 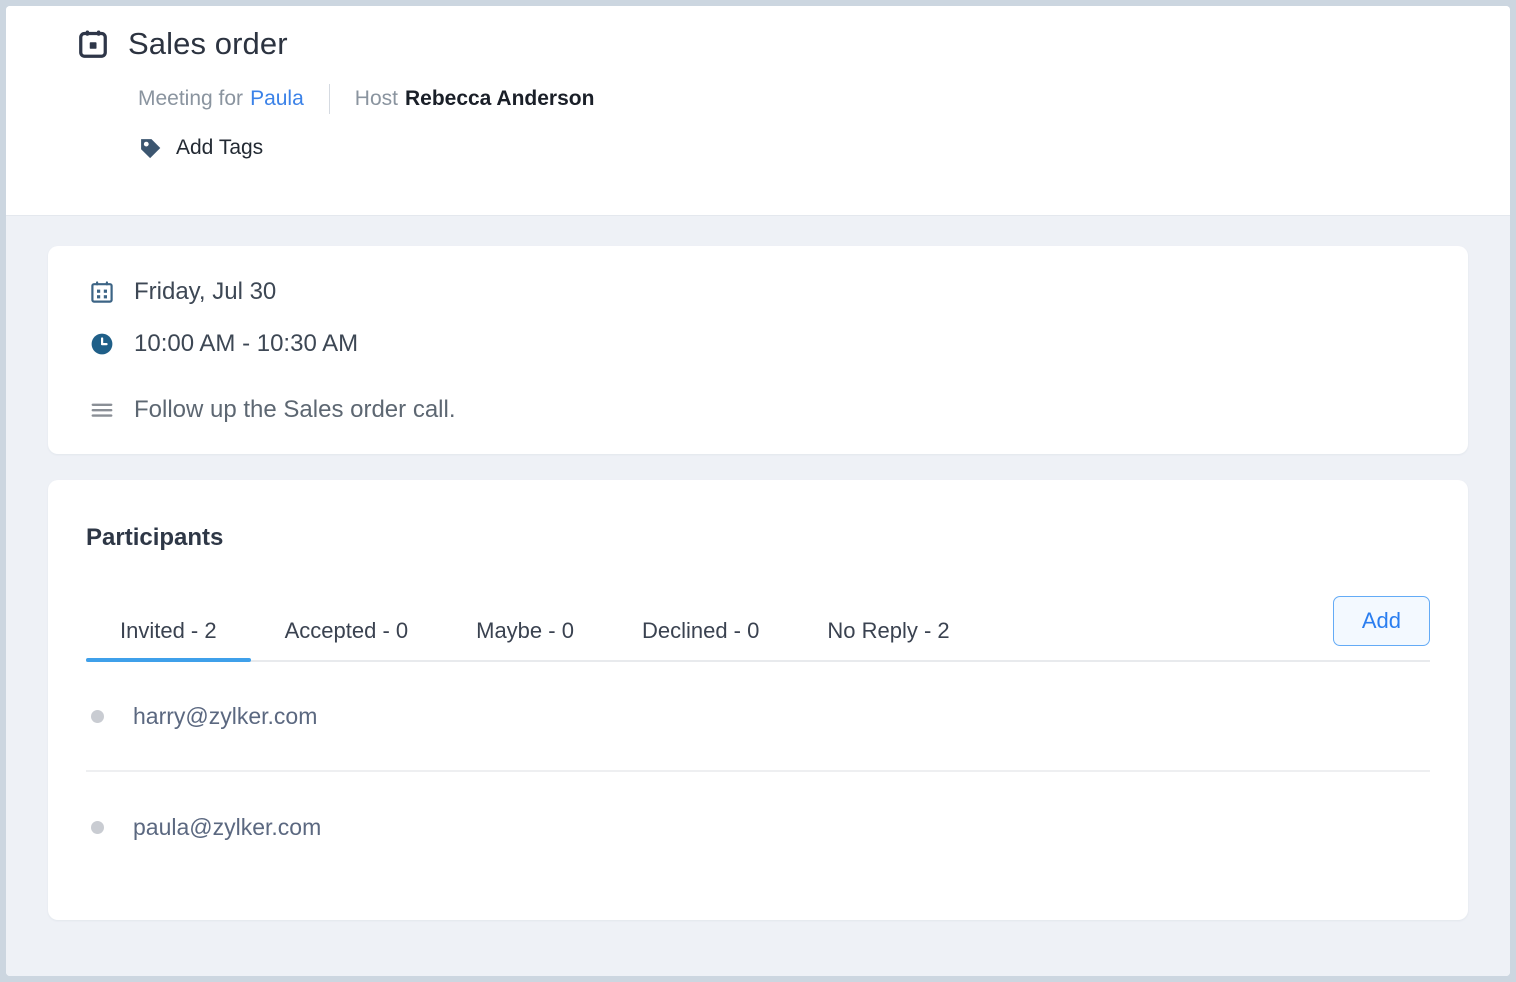 I want to click on participant-email: paula@zylker.com, so click(x=227, y=827).